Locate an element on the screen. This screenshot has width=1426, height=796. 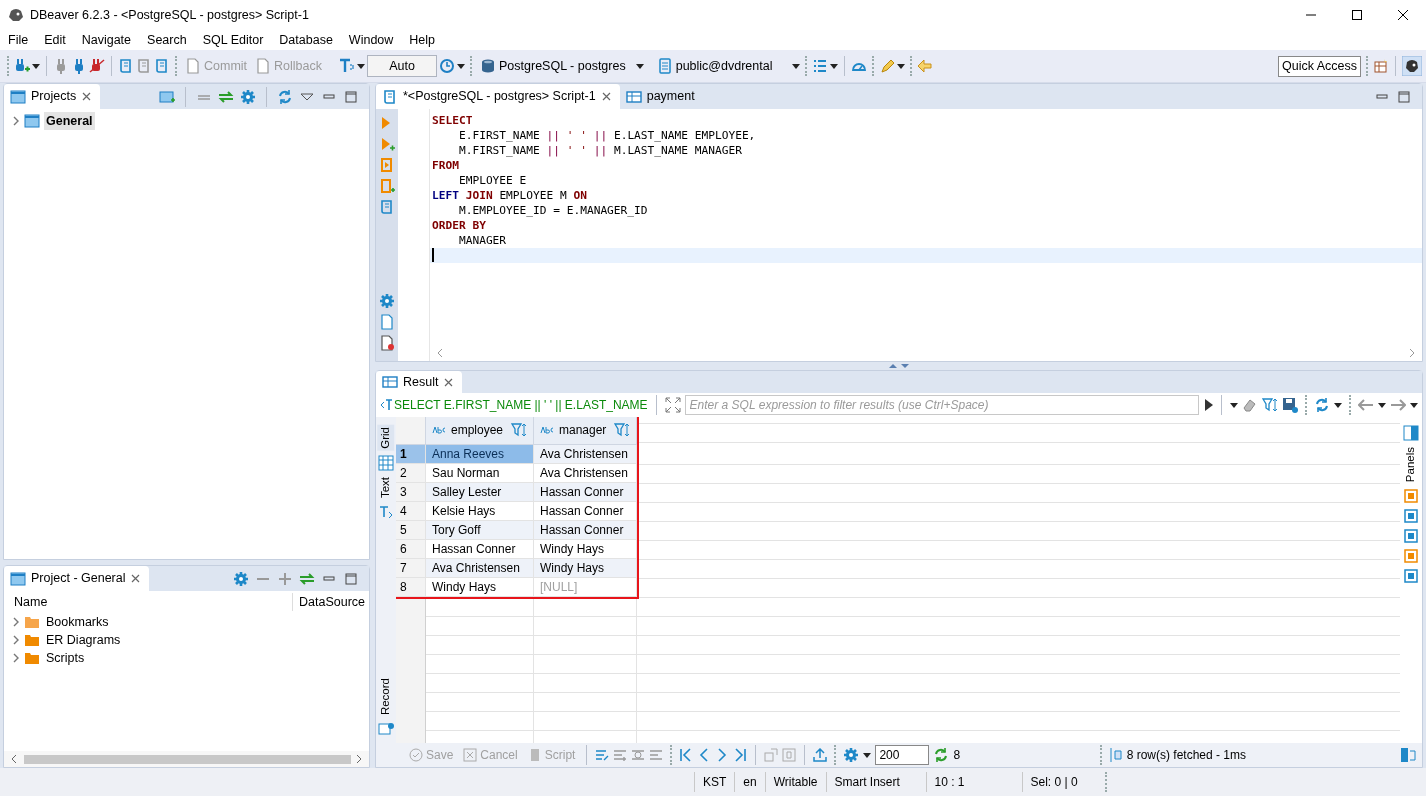
menu-item: Search is located at coordinates (167, 40).